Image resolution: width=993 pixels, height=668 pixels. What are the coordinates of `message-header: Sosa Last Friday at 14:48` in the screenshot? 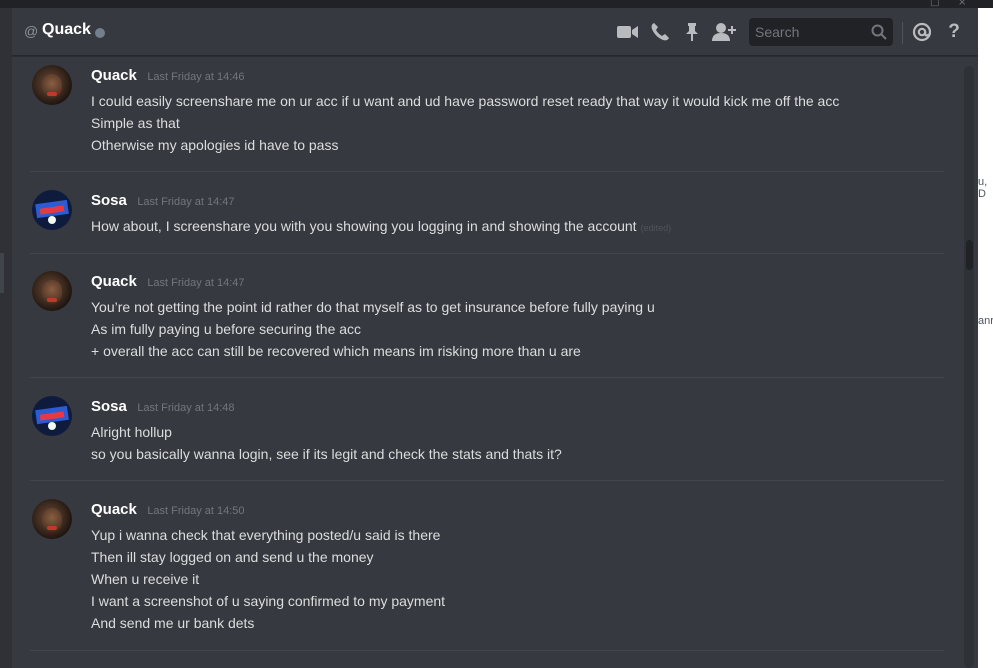 It's located at (163, 407).